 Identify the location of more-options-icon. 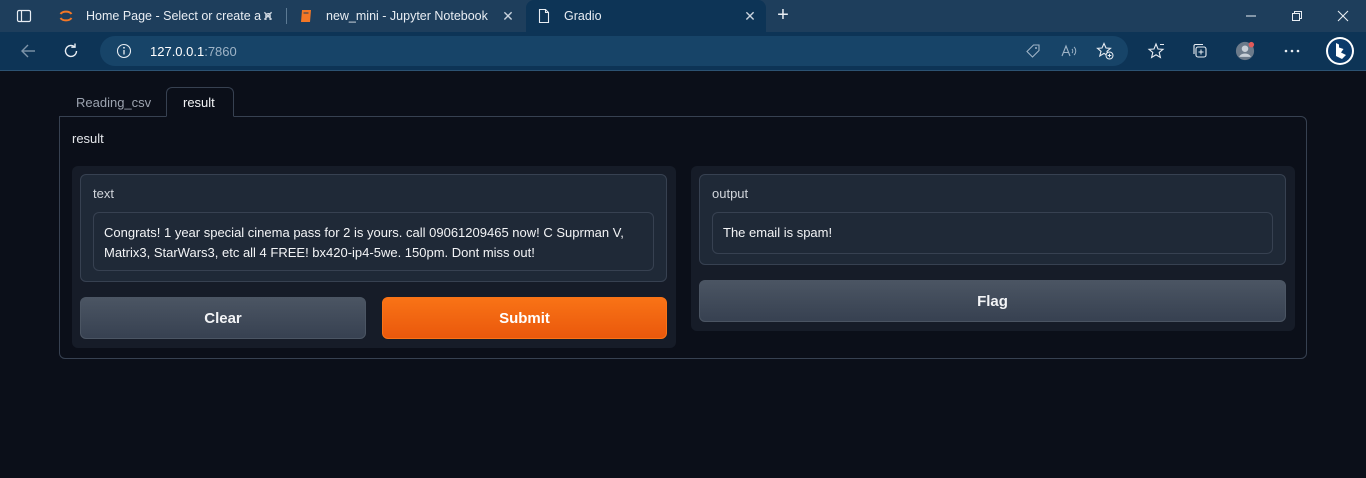
(1292, 51).